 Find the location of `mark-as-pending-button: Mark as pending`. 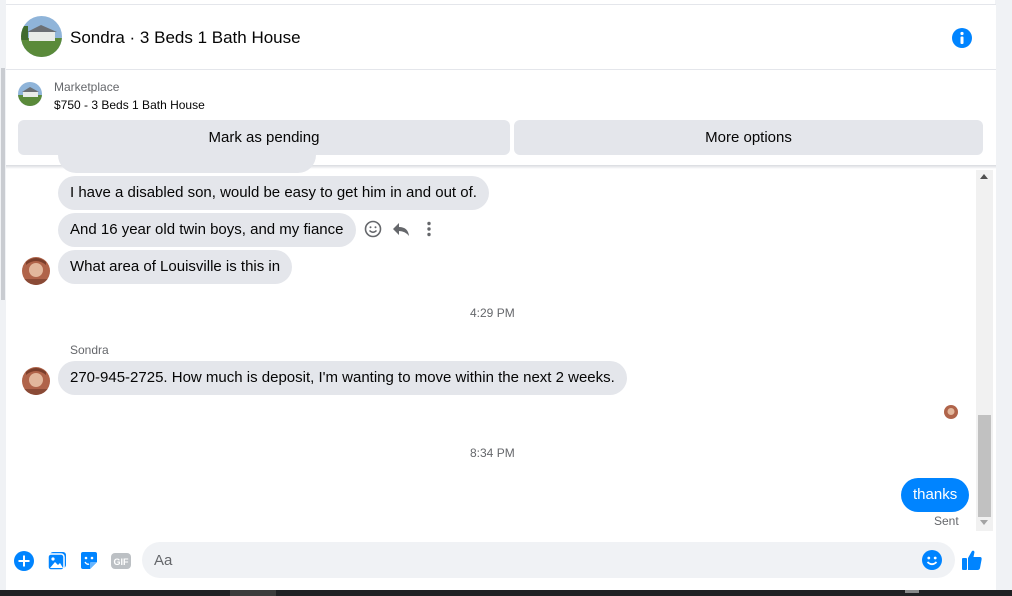

mark-as-pending-button: Mark as pending is located at coordinates (264, 137).